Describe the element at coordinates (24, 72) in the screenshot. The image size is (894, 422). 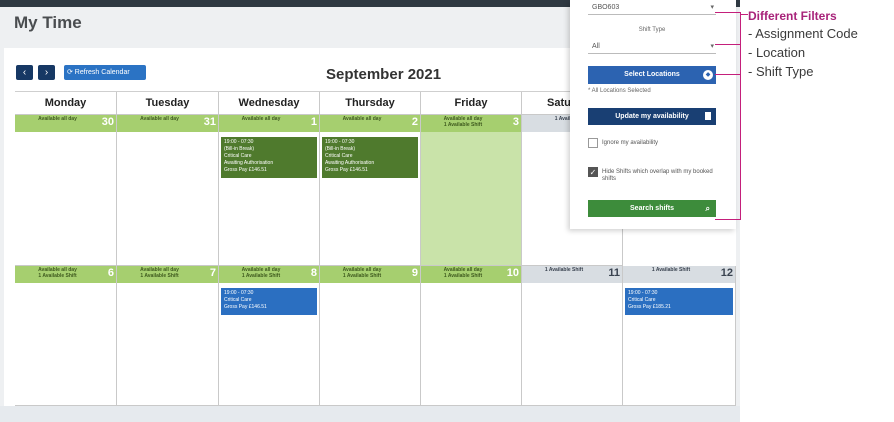
I see `prev-month-button: ‹` at that location.